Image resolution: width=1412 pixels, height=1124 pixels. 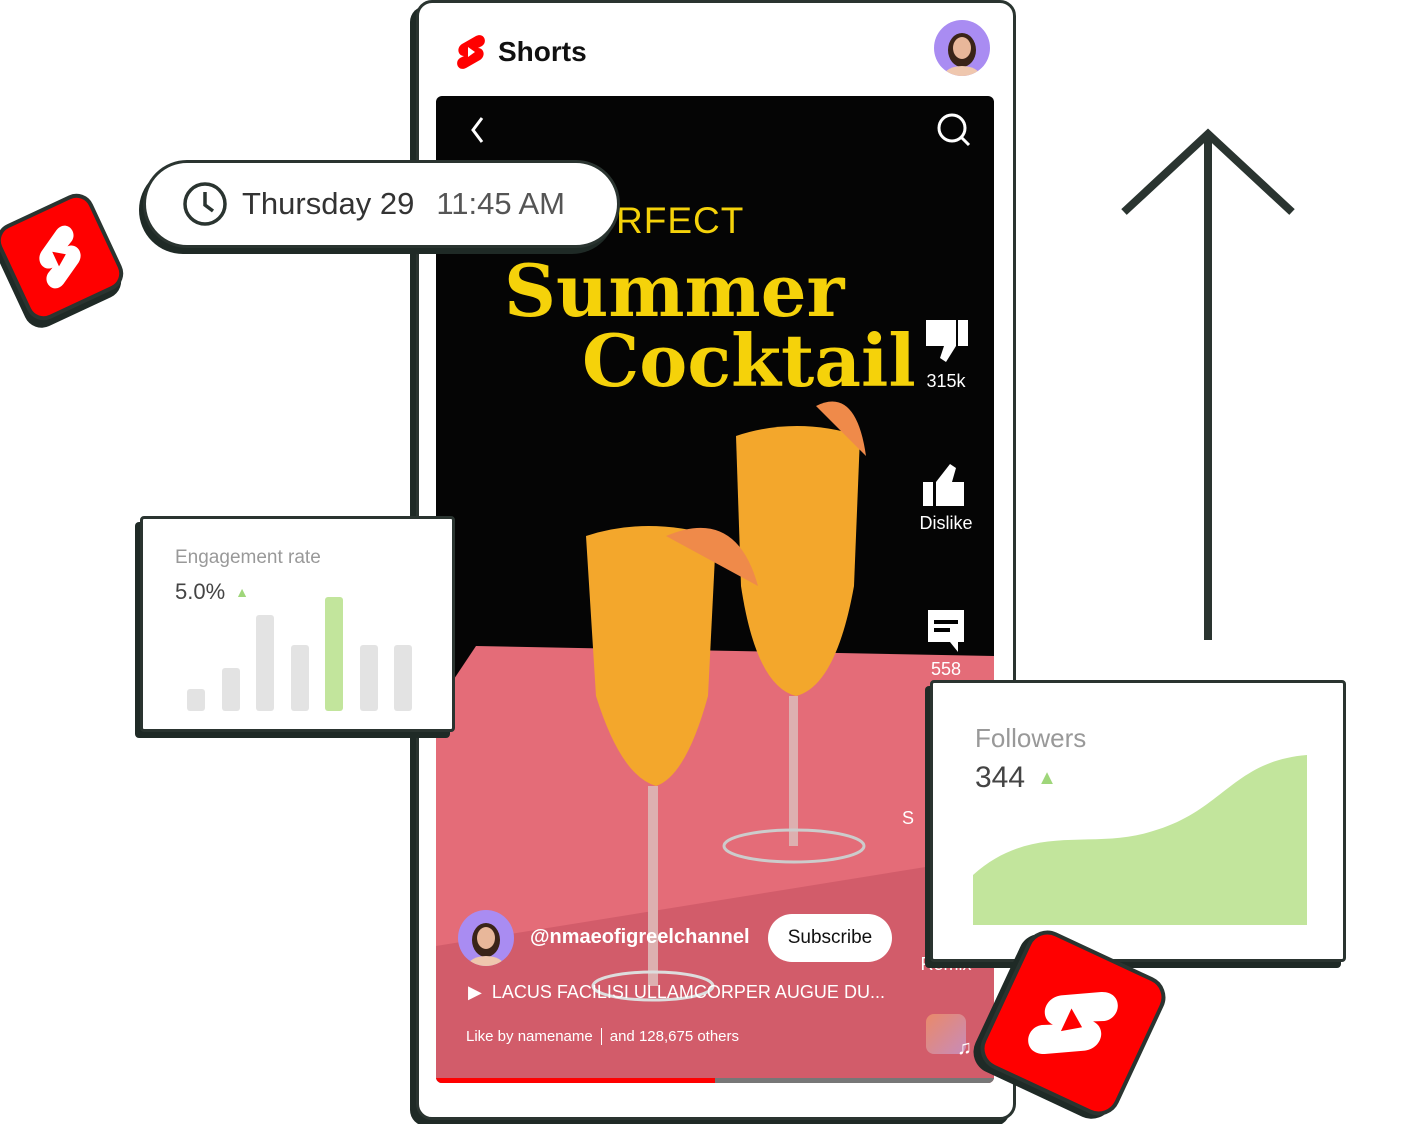 What do you see at coordinates (602, 1036) in the screenshot?
I see `likes-summary: Like by namename and 128,675 others` at bounding box center [602, 1036].